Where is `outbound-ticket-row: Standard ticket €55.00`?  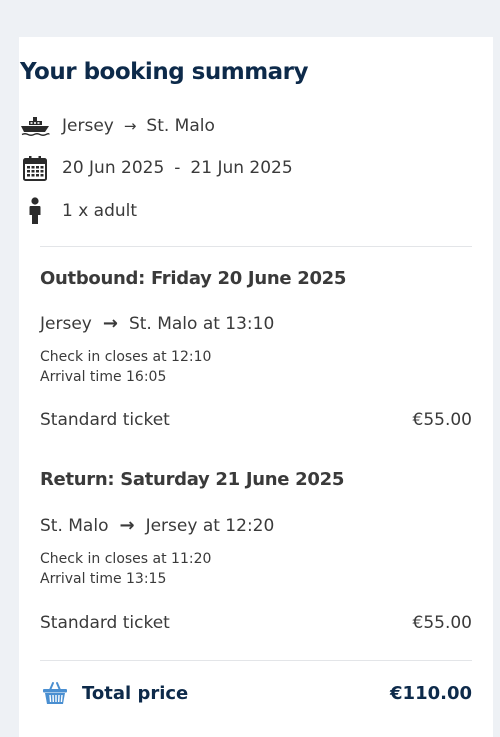 outbound-ticket-row: Standard ticket €55.00 is located at coordinates (256, 420).